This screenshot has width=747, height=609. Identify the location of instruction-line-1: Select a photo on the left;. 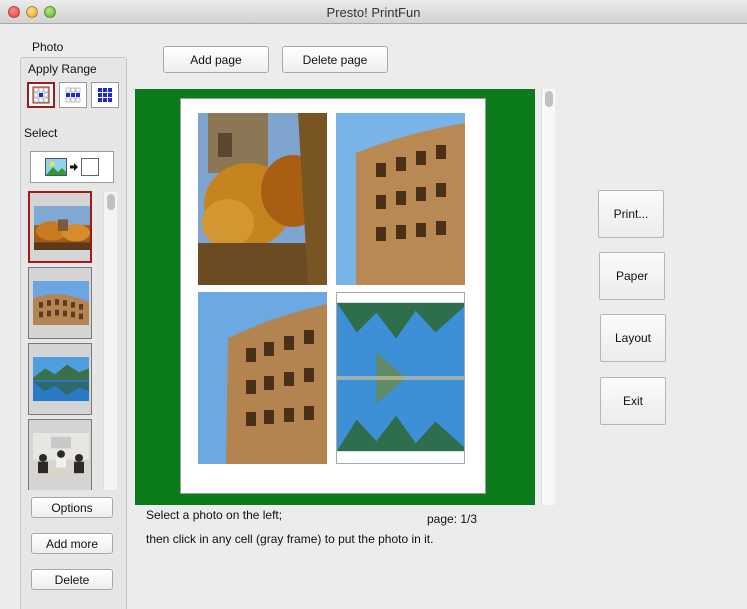
(214, 515).